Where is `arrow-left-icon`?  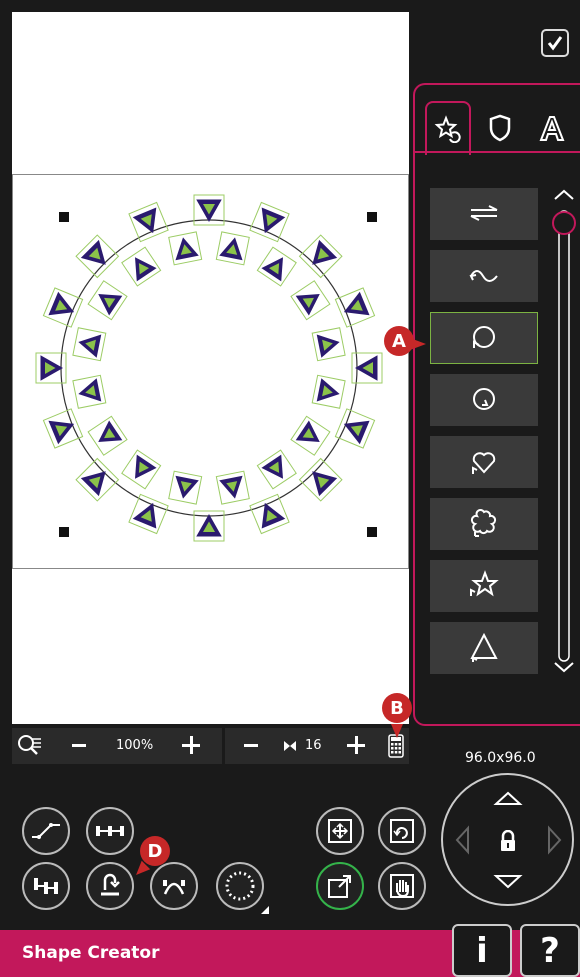 arrow-left-icon is located at coordinates (462, 840).